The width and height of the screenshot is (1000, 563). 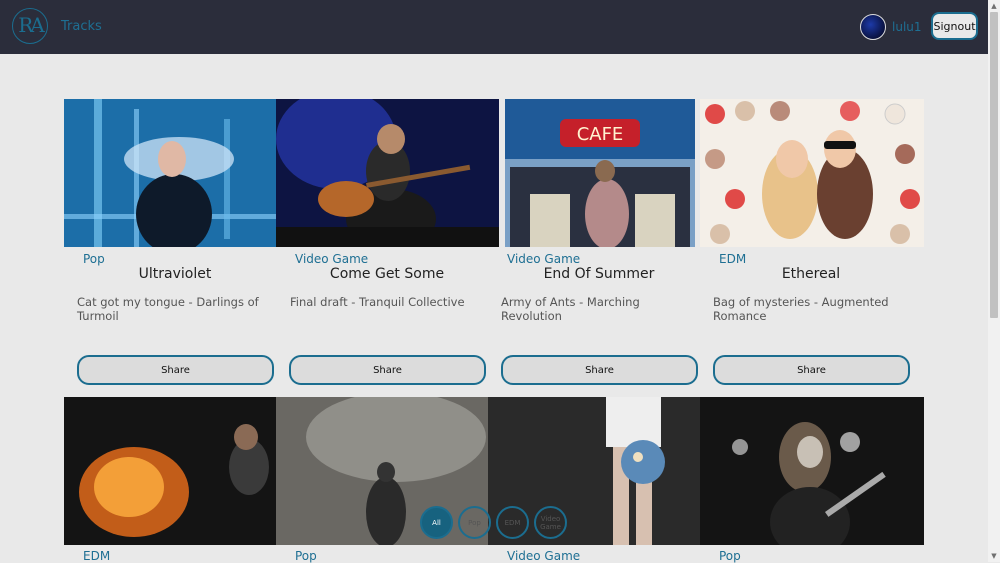 I want to click on logo-text: RA, so click(x=31, y=25).